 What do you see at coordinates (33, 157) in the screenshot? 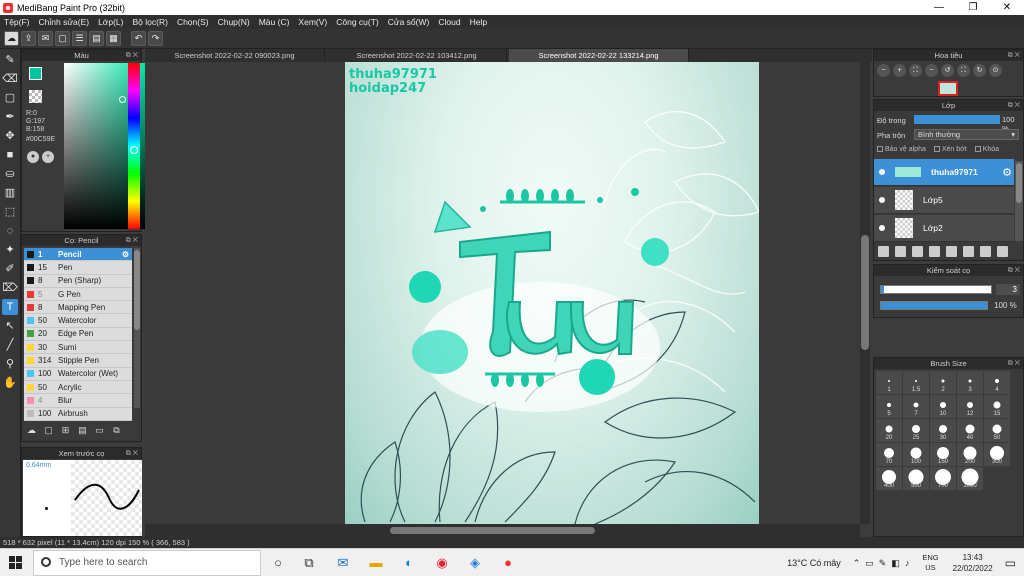
I see `palette-icon: ●` at bounding box center [33, 157].